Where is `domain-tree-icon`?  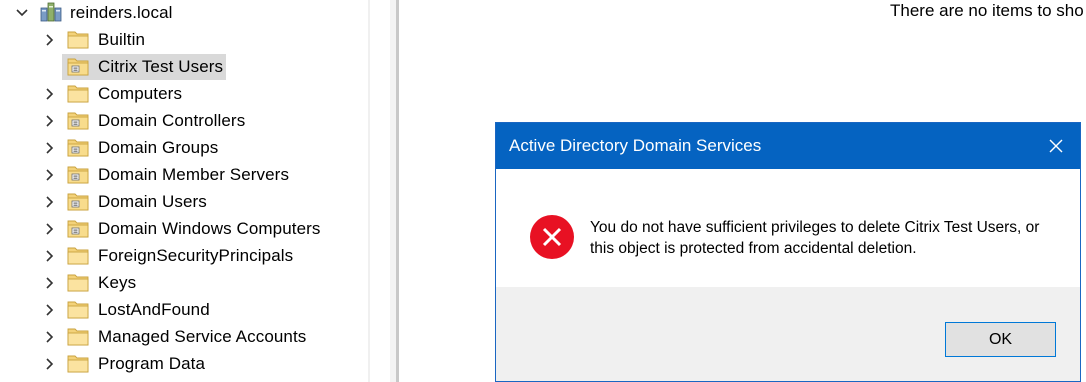
domain-tree-icon is located at coordinates (51, 12).